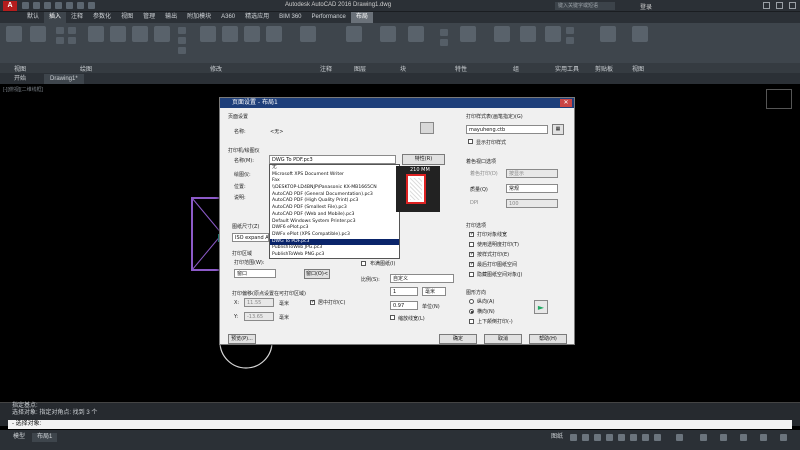 The width and height of the screenshot is (800, 450). Describe the element at coordinates (434, 291) in the screenshot. I see `scale-unit-select: 毫米` at that location.